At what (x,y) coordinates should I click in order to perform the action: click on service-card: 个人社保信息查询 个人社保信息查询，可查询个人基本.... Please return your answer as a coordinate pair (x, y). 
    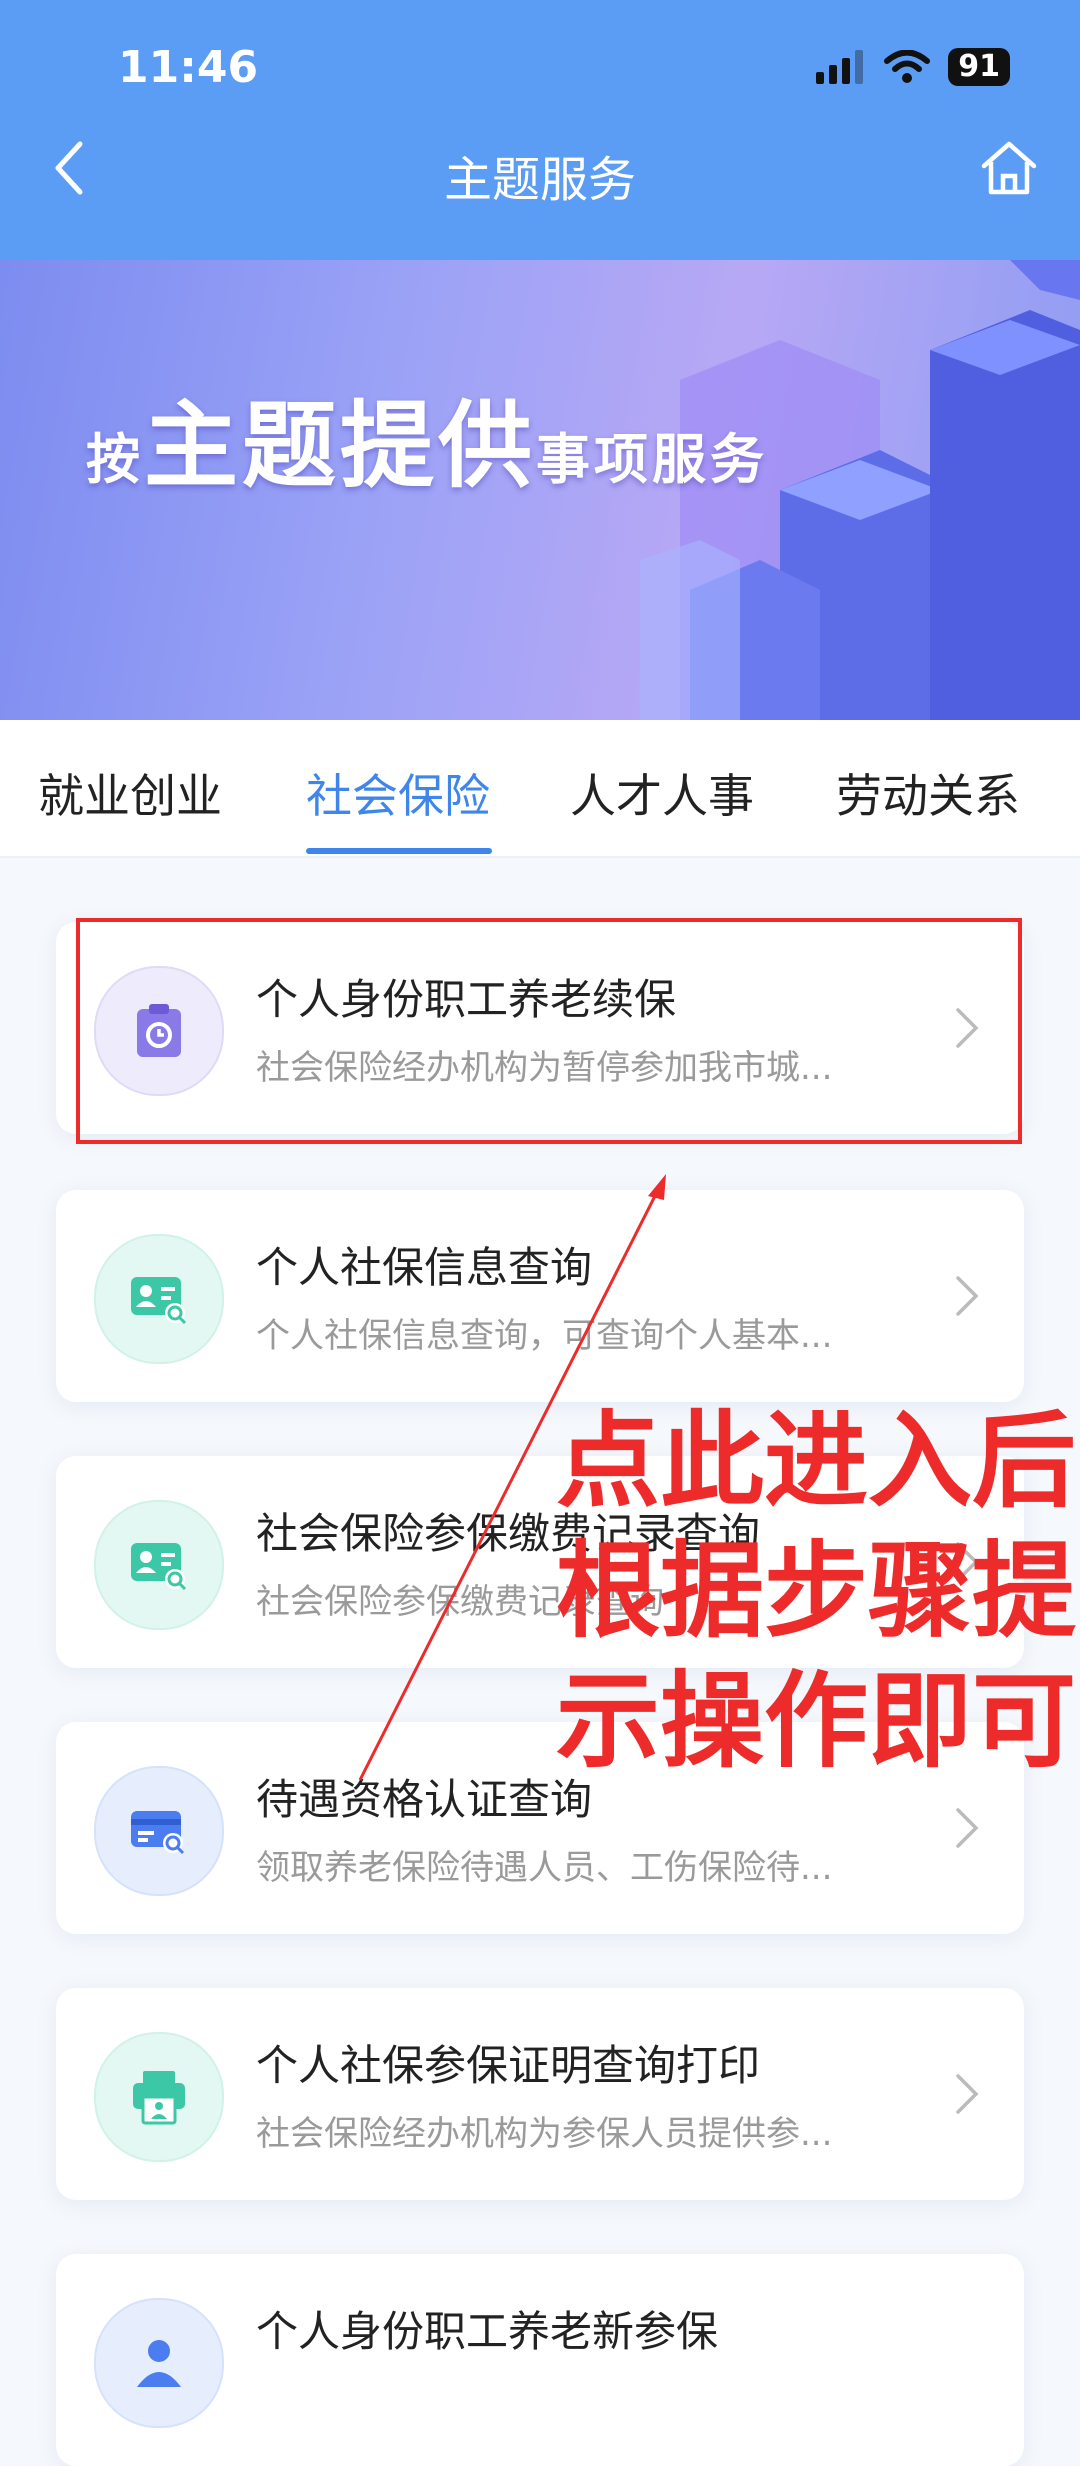
    Looking at the image, I should click on (540, 1296).